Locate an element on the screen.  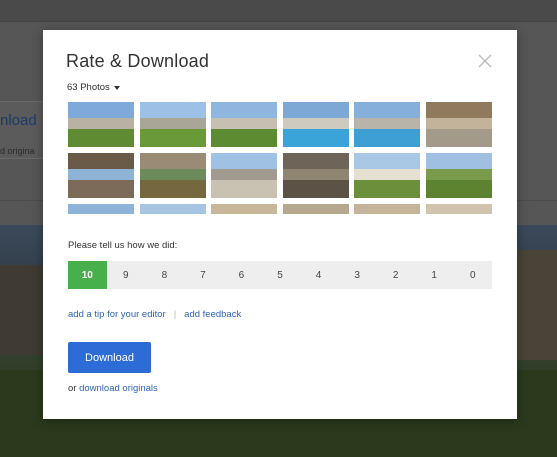
download-originals-link: download originals is located at coordinates (118, 388).